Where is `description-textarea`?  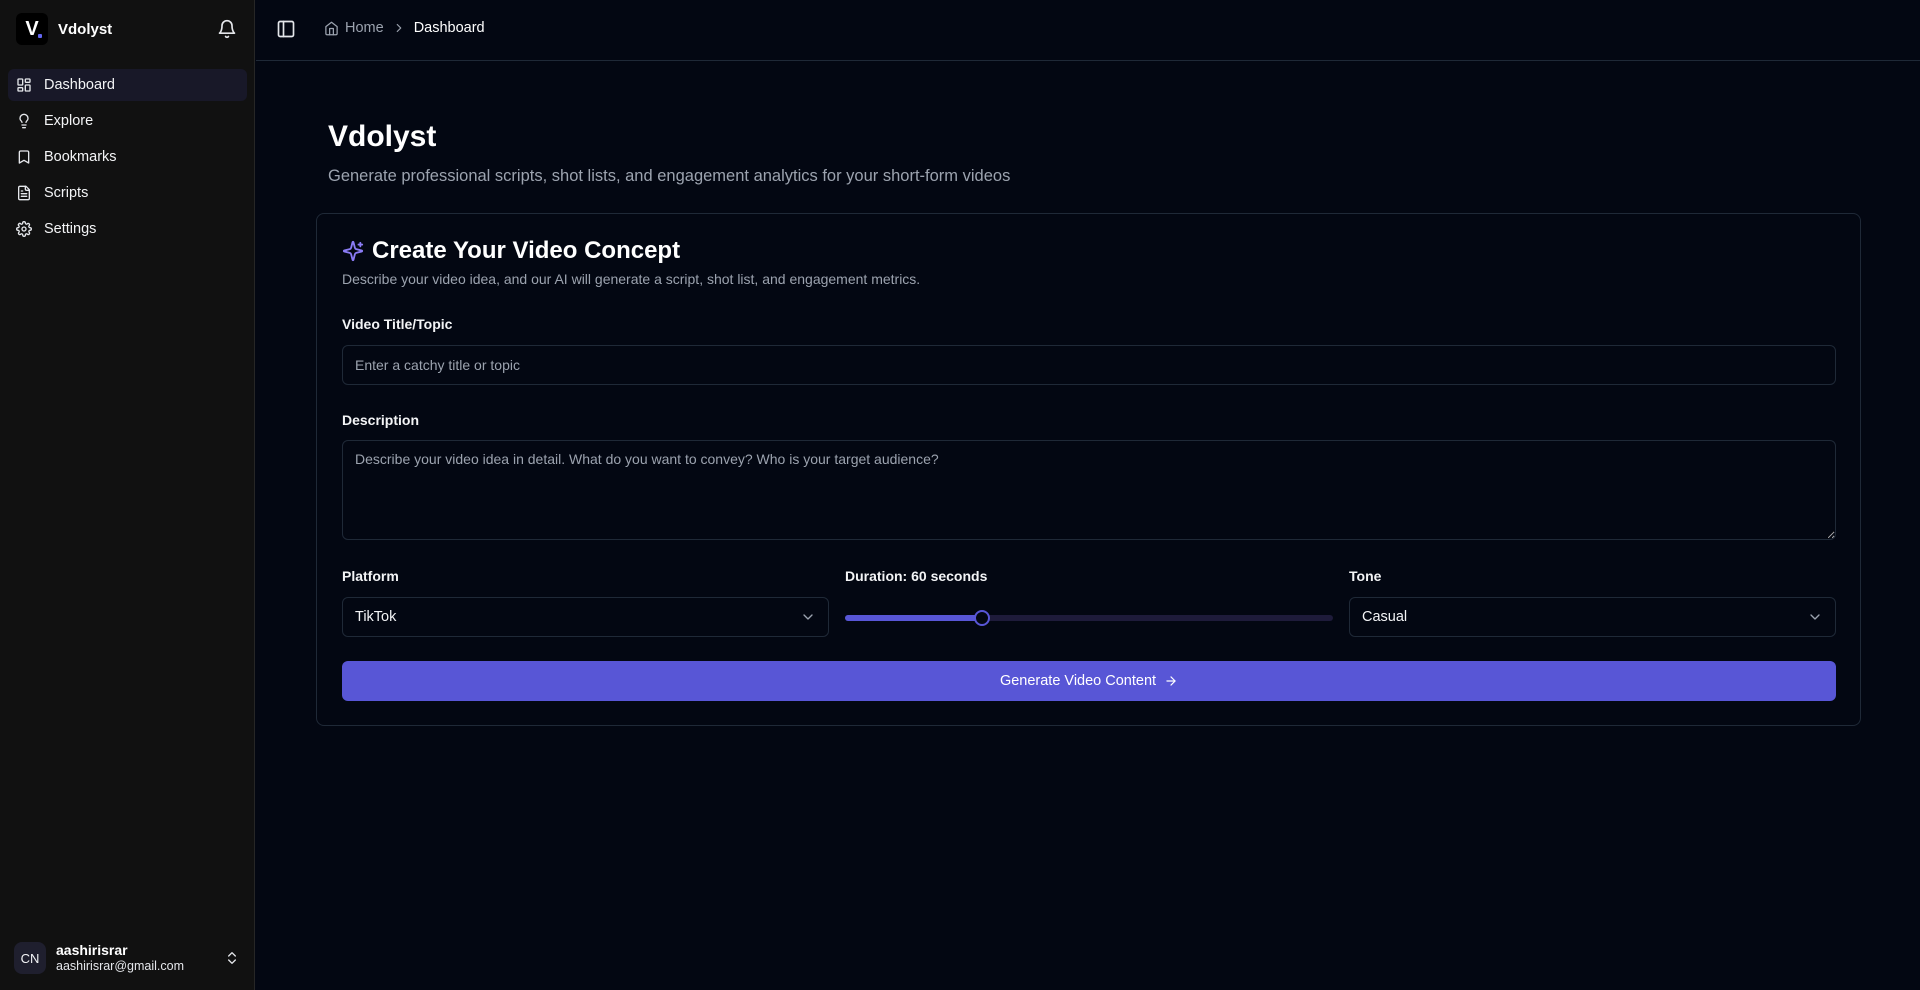
description-textarea is located at coordinates (1089, 490).